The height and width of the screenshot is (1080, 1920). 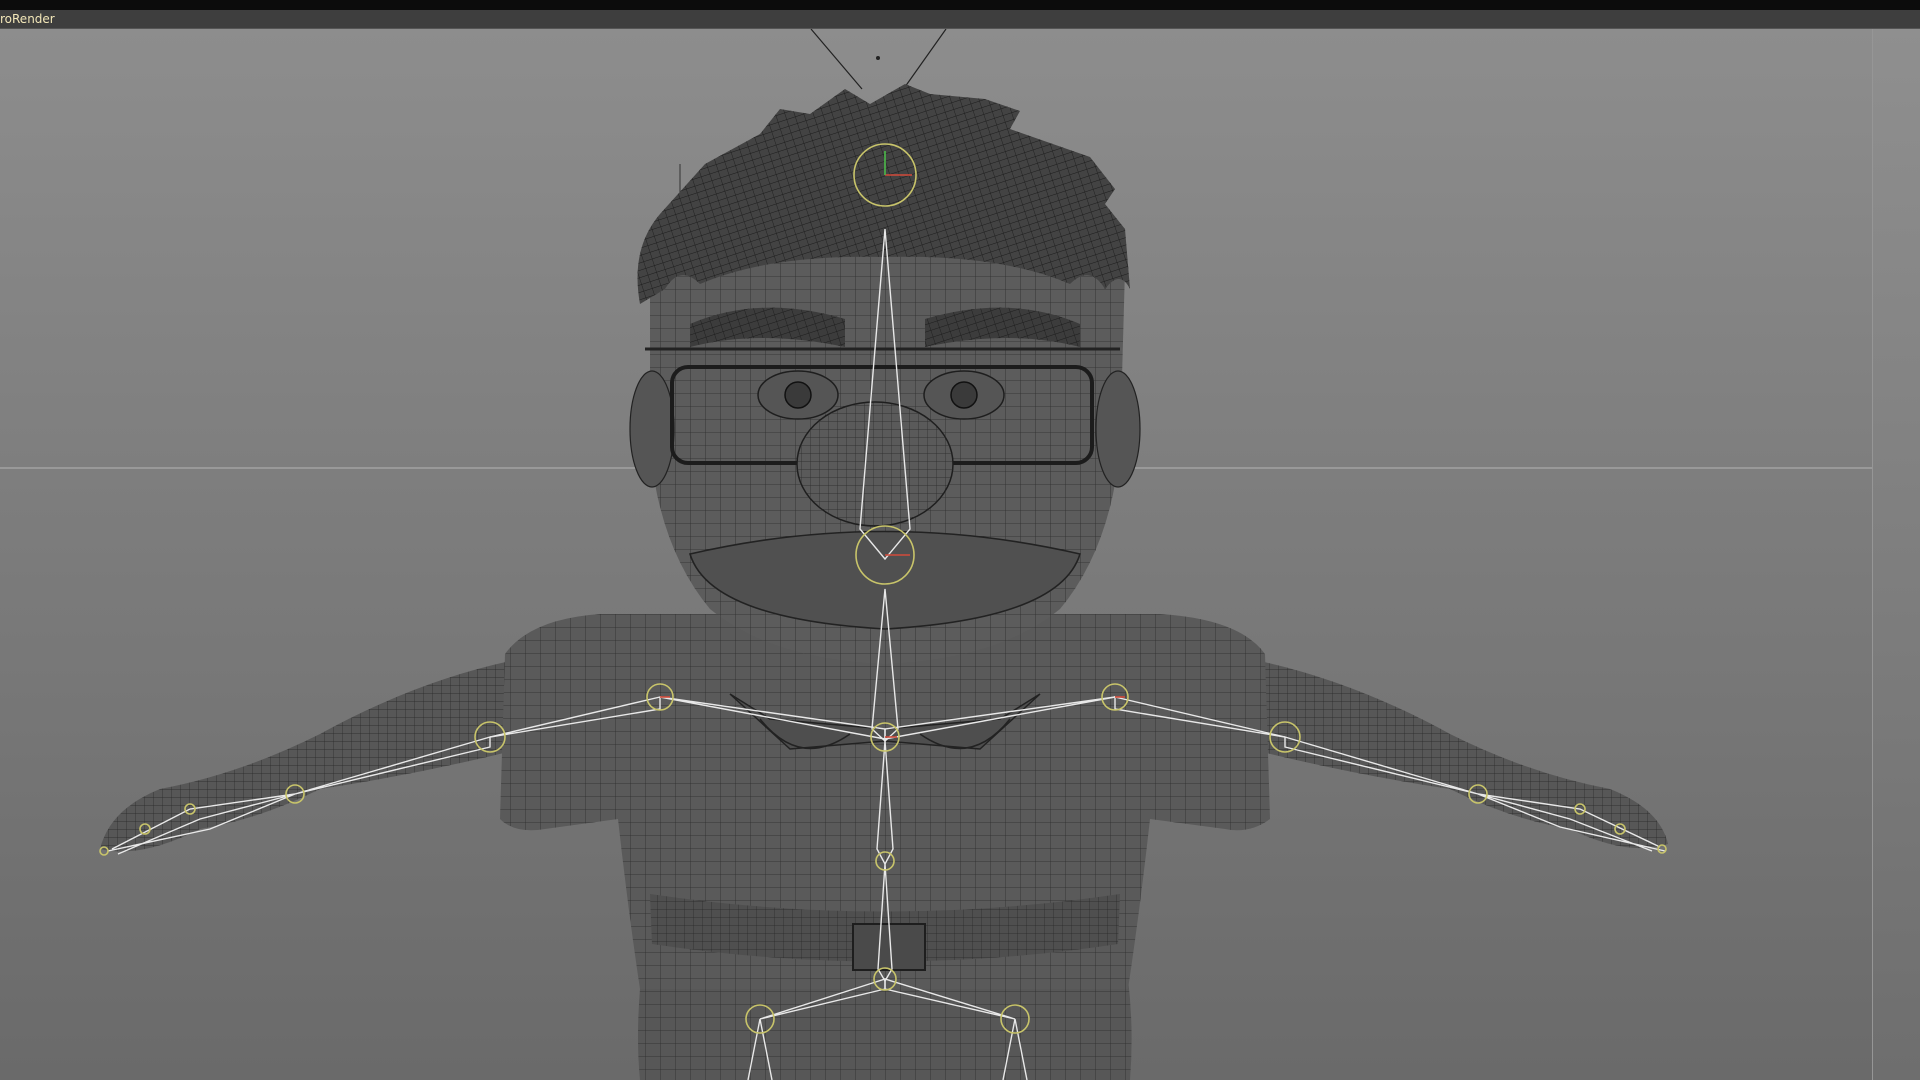 What do you see at coordinates (878, 58) in the screenshot?
I see `camera-target-dot` at bounding box center [878, 58].